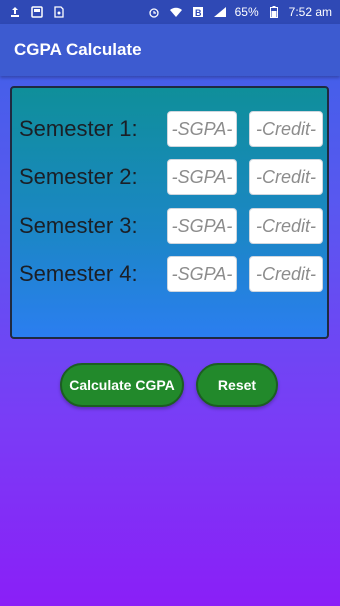 The height and width of the screenshot is (606, 340). I want to click on upload-icon, so click(15, 12).